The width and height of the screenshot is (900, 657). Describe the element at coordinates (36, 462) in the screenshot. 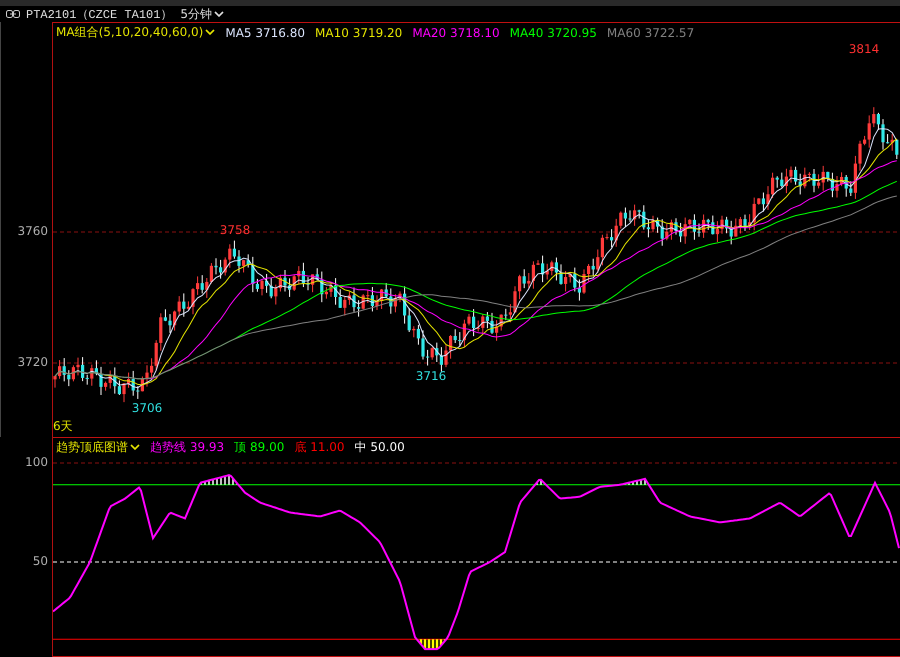

I see `axis-label: 100` at that location.